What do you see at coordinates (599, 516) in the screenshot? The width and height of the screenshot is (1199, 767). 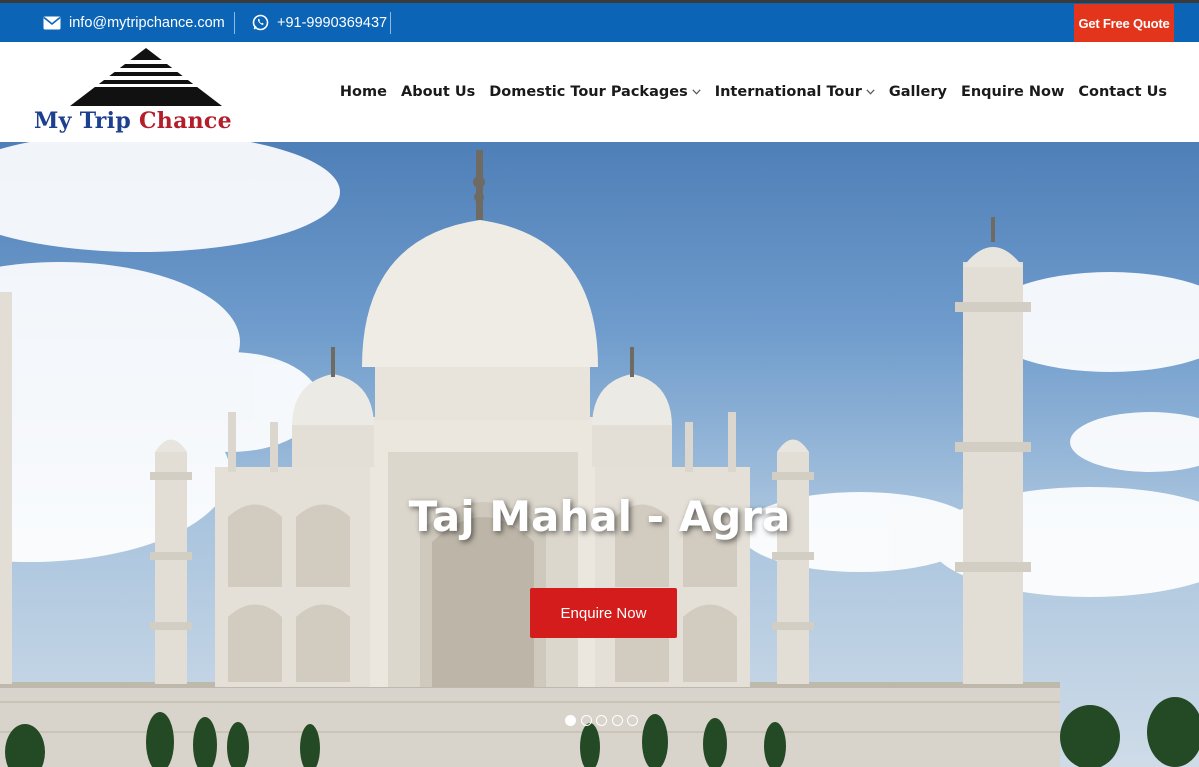 I see `hero-title: Taj Mahal - Agra` at bounding box center [599, 516].